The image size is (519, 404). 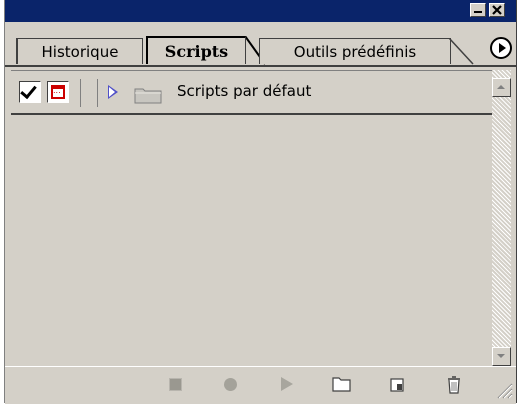 I want to click on tab-historique-label: Historique, so click(x=80, y=52).